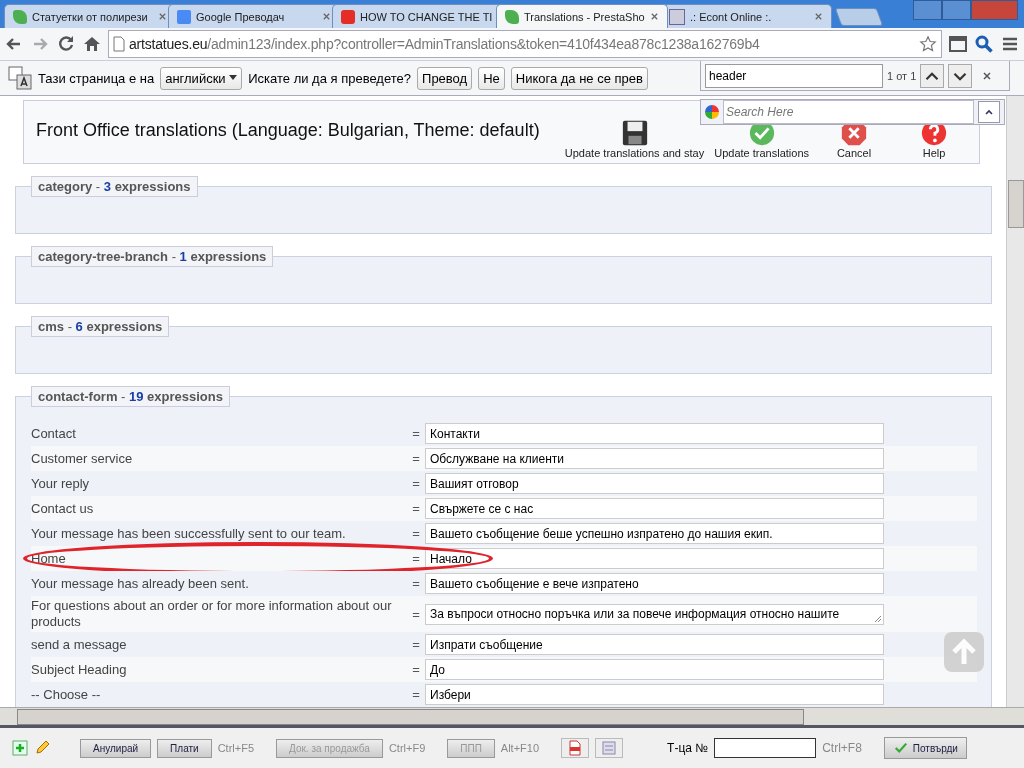 This screenshot has height=768, width=1024. What do you see at coordinates (288, 130) in the screenshot?
I see `page-title: Front Office translations (Language: Bulgarian, Theme: default)` at bounding box center [288, 130].